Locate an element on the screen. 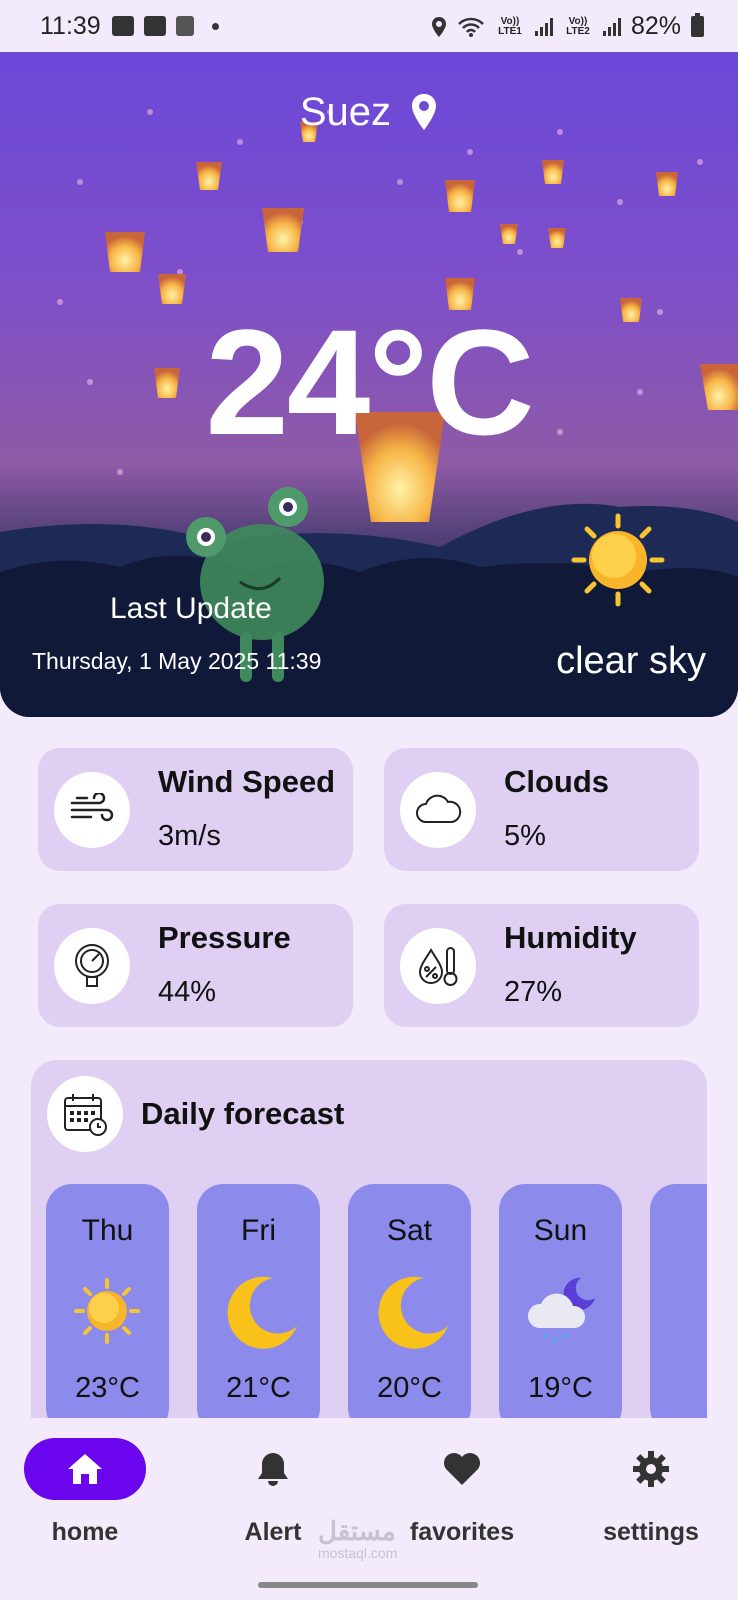 The image size is (738, 1600). wind-speed-card: Wind Speed 3m/s is located at coordinates (195, 809).